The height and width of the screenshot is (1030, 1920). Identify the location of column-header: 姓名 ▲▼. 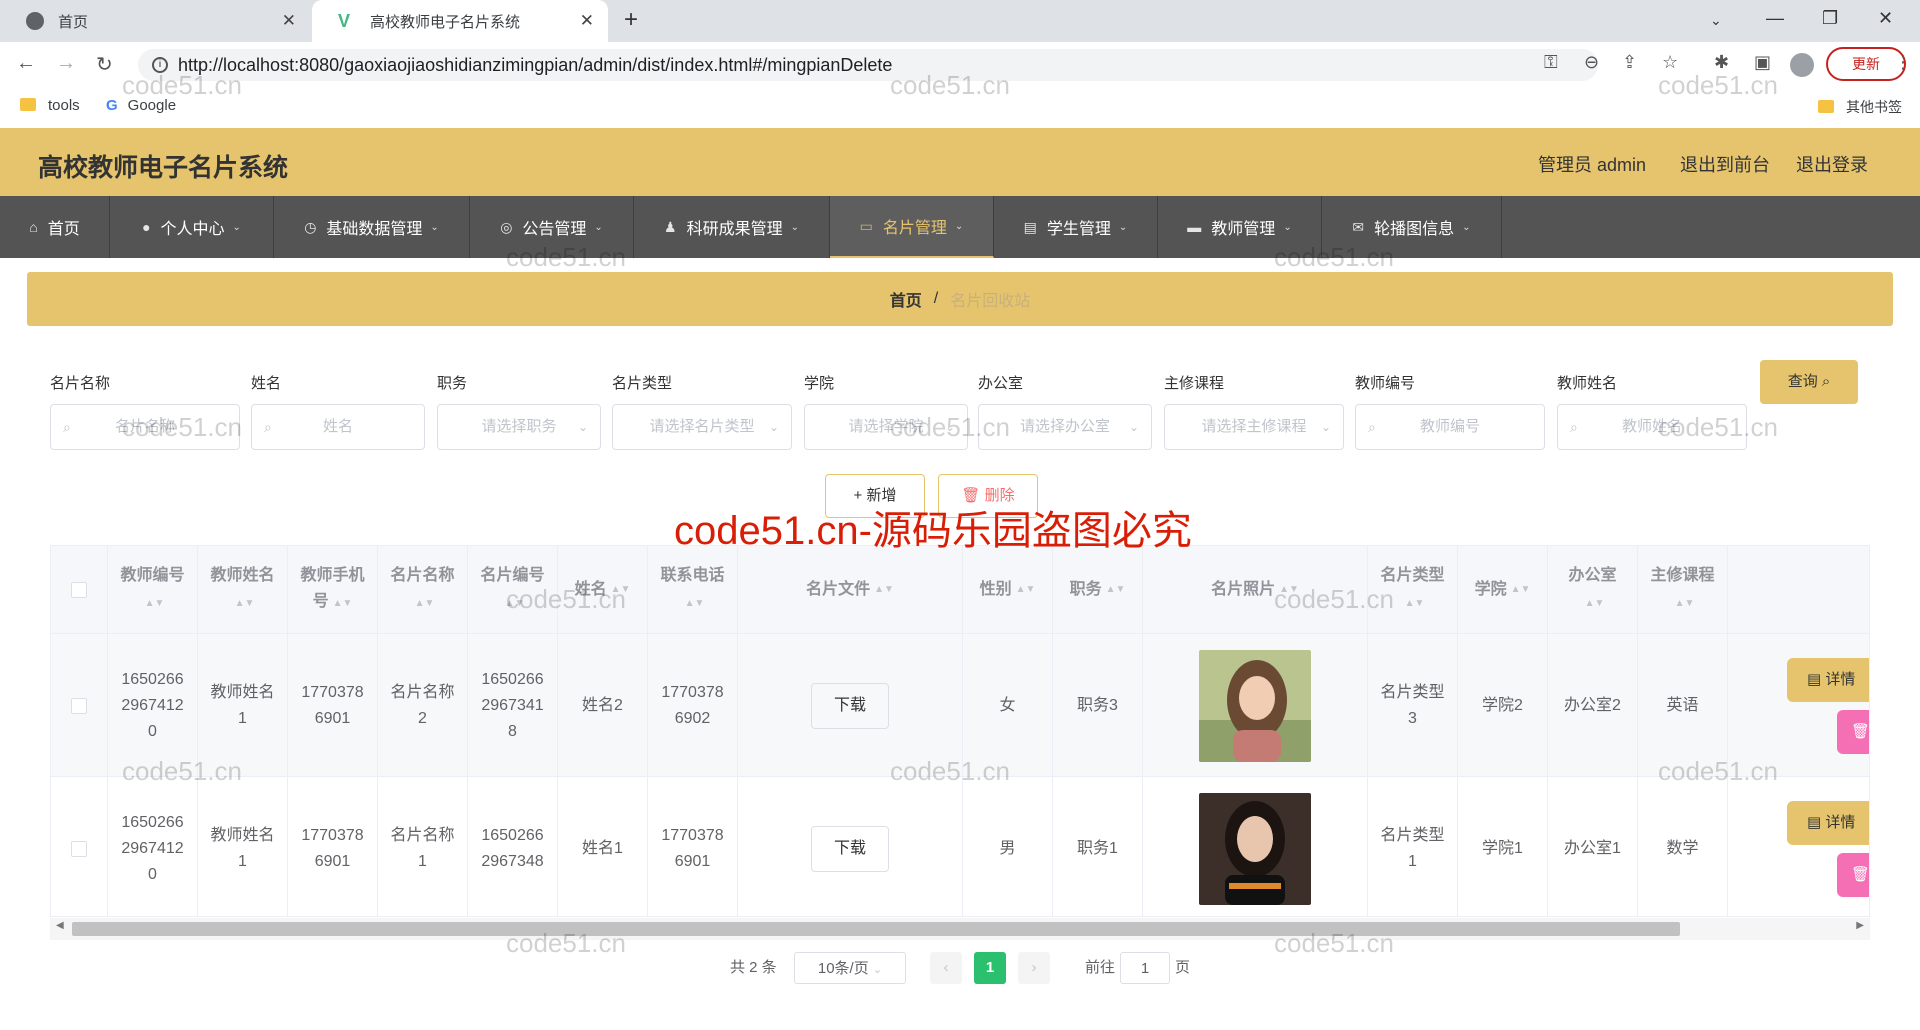
(603, 590).